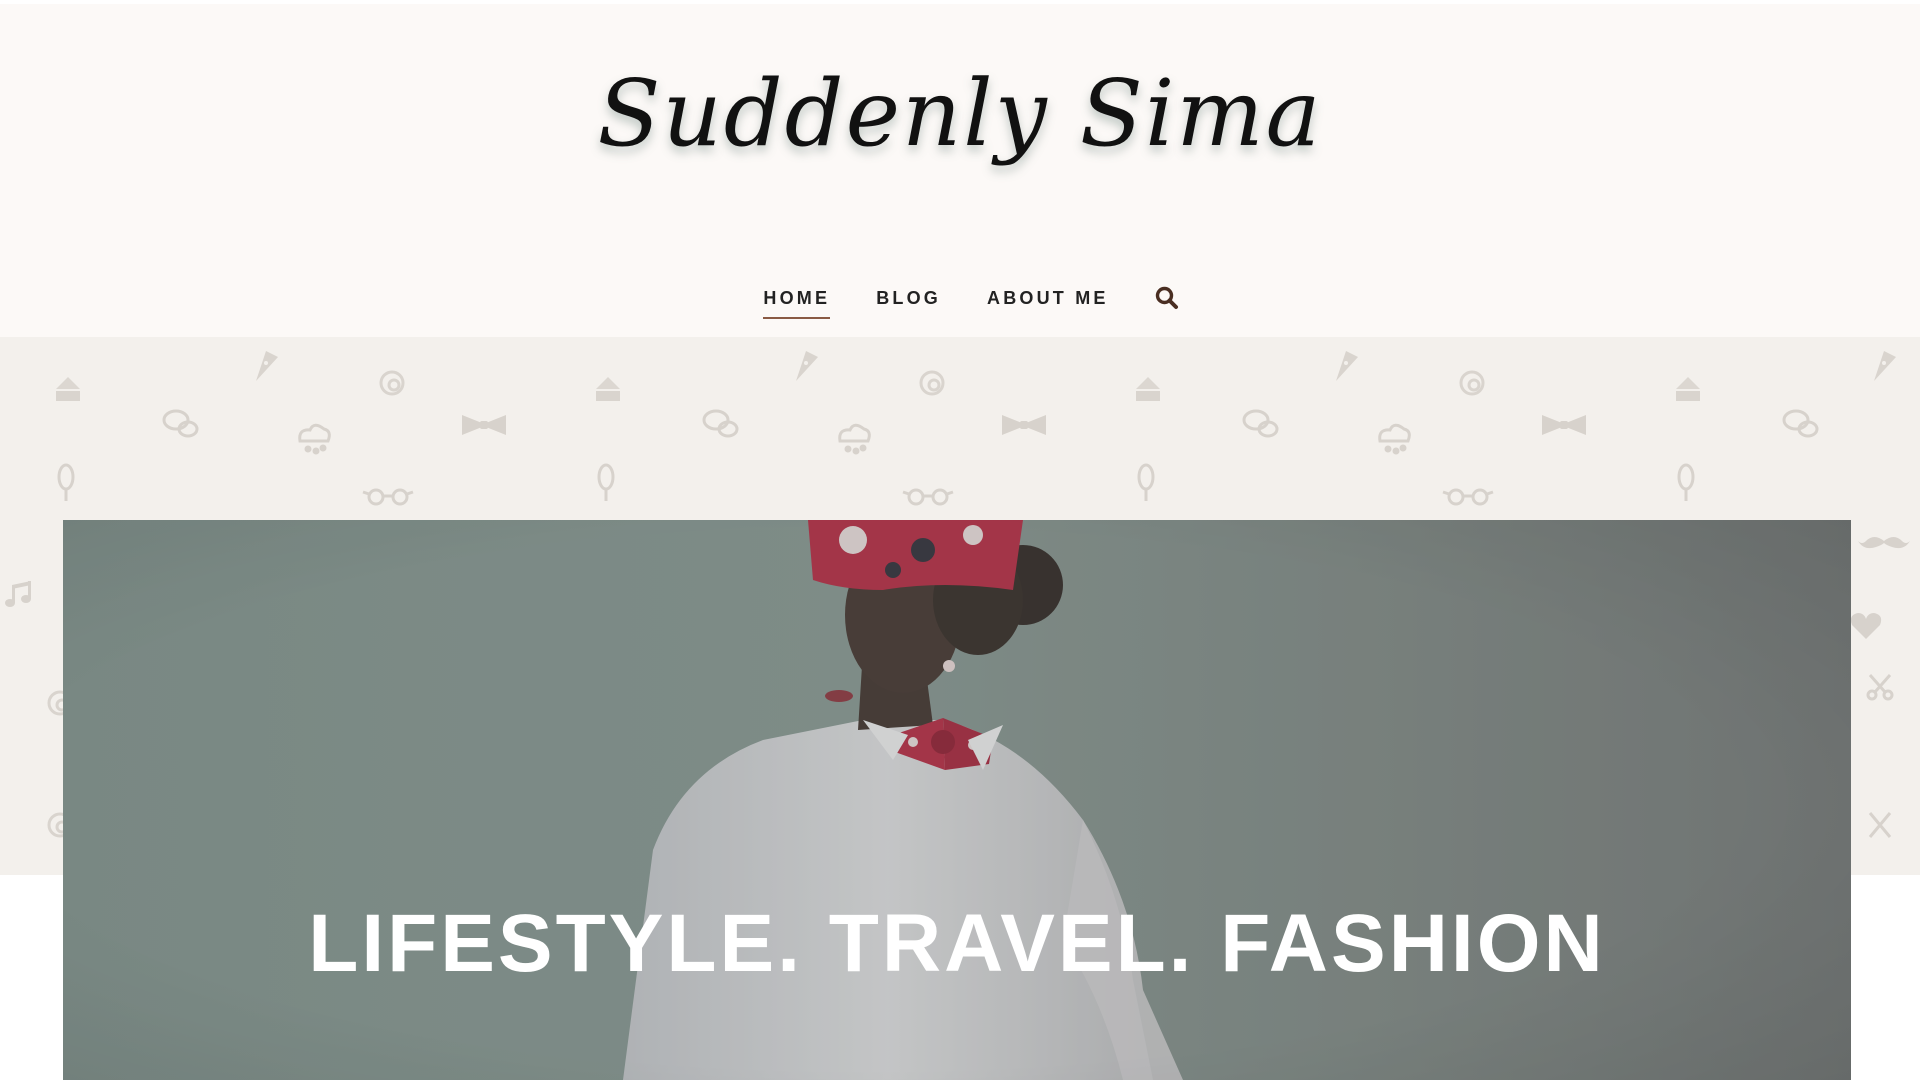 This screenshot has height=1080, width=1920. I want to click on main-nav: HOME BLOG ABOUT ME, so click(960, 306).